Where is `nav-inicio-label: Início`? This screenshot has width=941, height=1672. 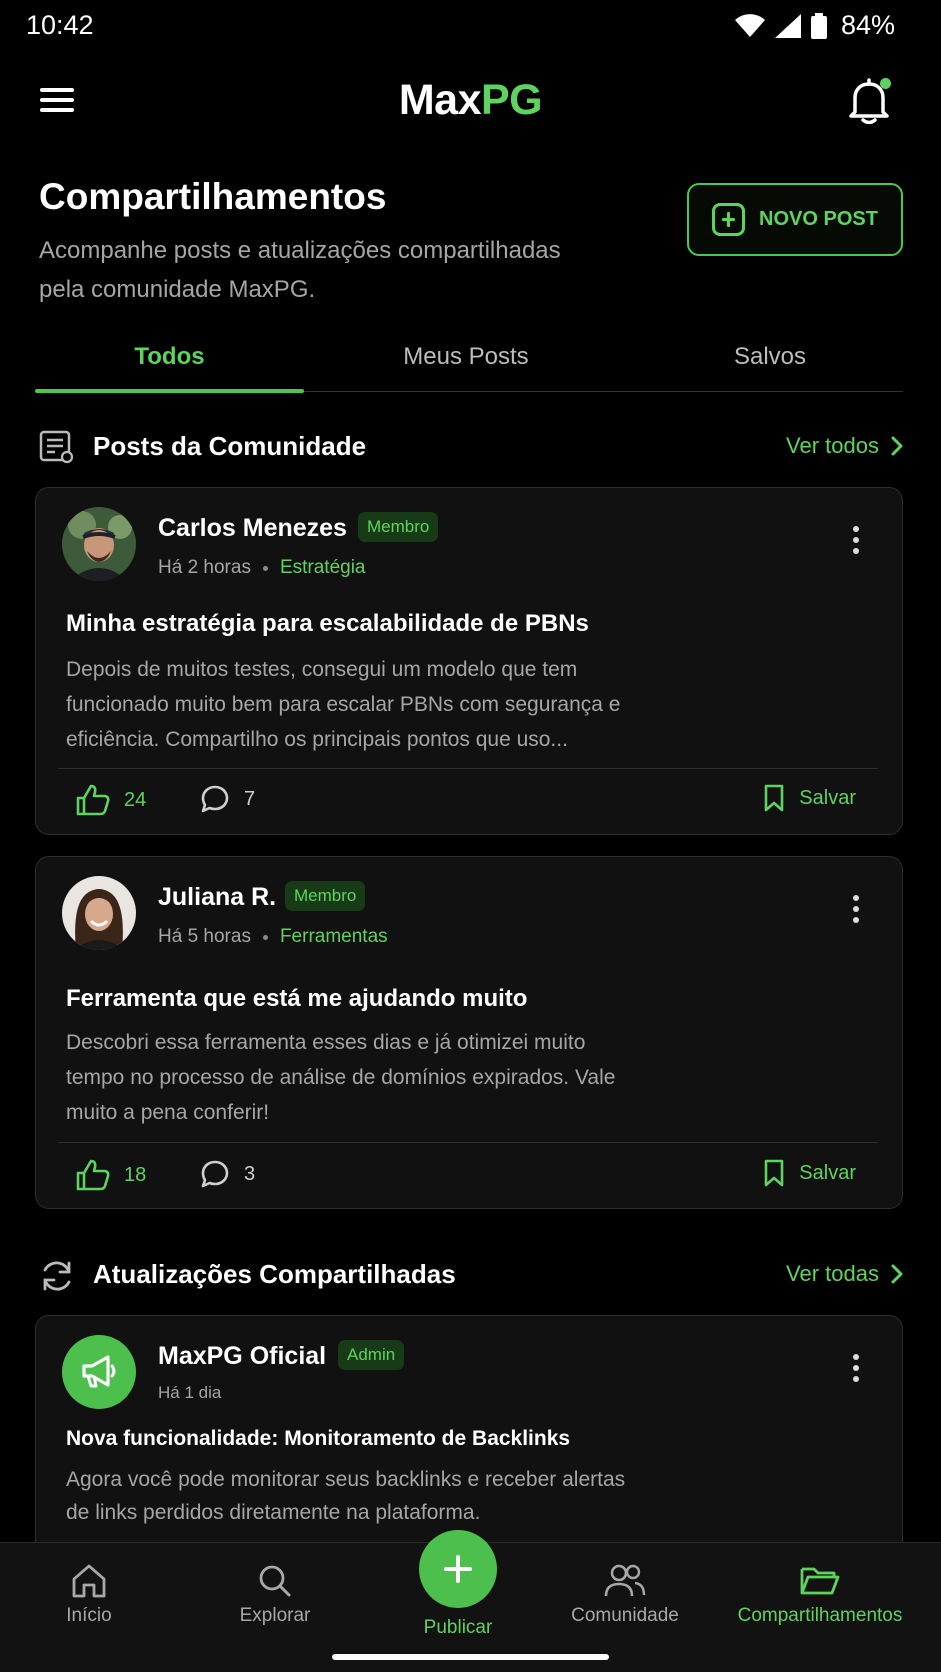
nav-inicio-label: Início is located at coordinates (89, 1615).